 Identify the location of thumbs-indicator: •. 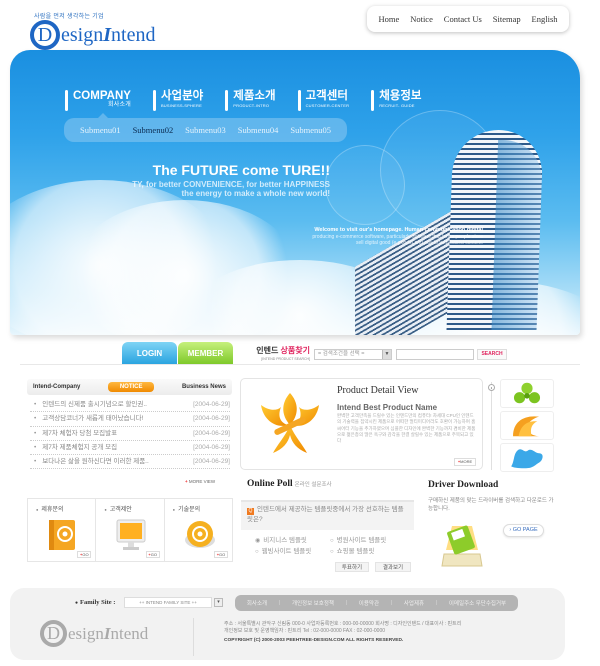
(491, 387).